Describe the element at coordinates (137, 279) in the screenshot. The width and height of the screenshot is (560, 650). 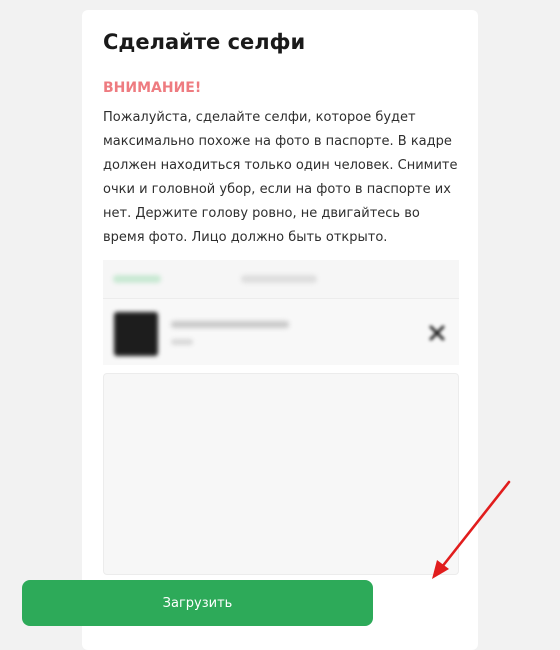
I see `uploader-tab-active` at that location.